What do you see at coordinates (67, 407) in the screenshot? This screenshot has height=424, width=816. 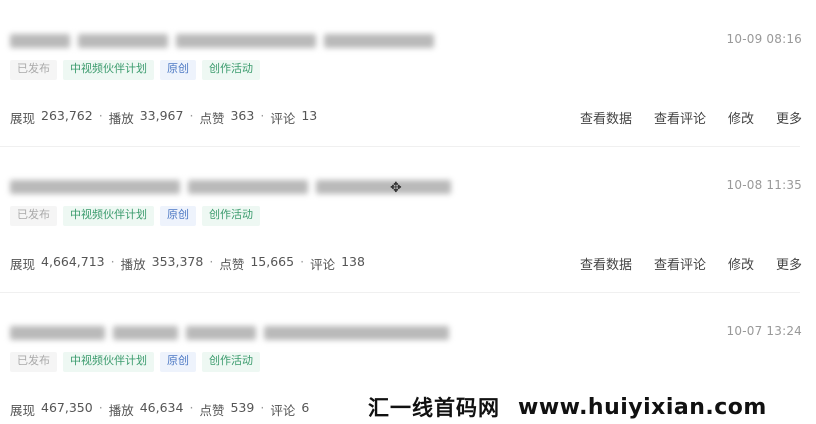 I see `impressions-value: 467,350` at bounding box center [67, 407].